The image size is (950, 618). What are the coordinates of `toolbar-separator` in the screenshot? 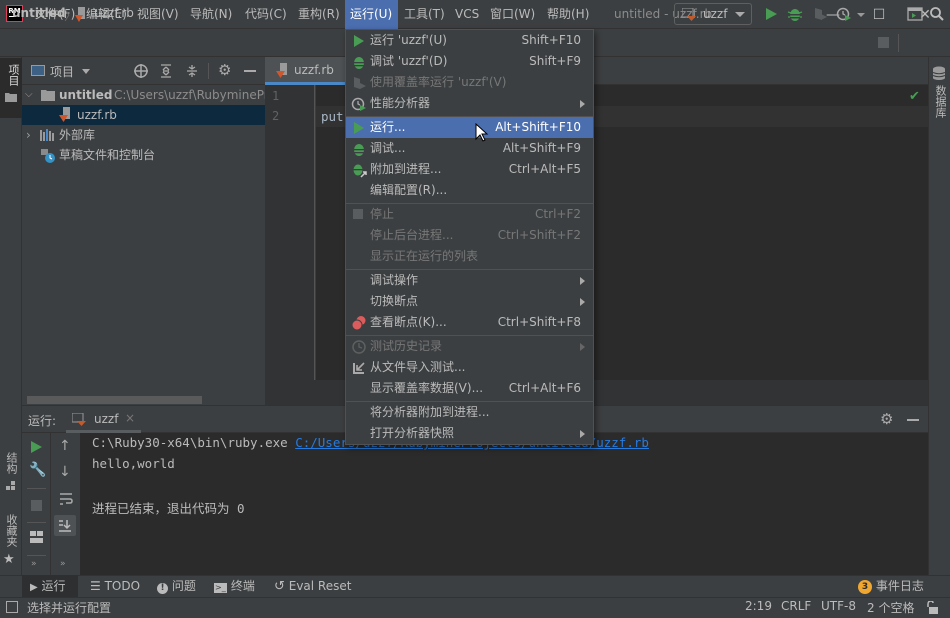 It's located at (898, 43).